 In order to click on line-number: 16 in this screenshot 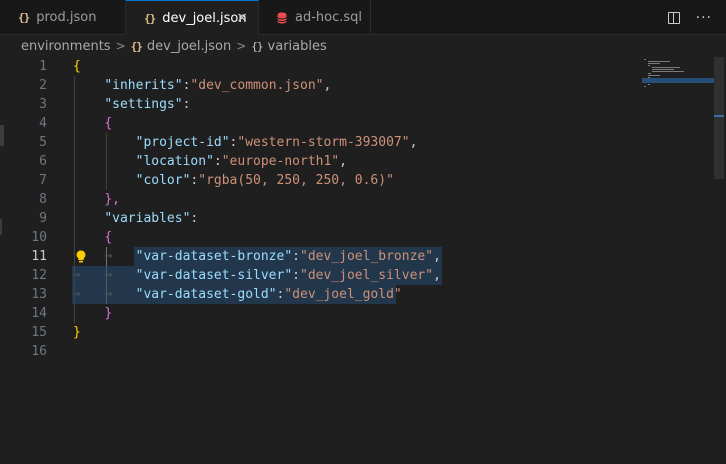, I will do `click(39, 351)`.